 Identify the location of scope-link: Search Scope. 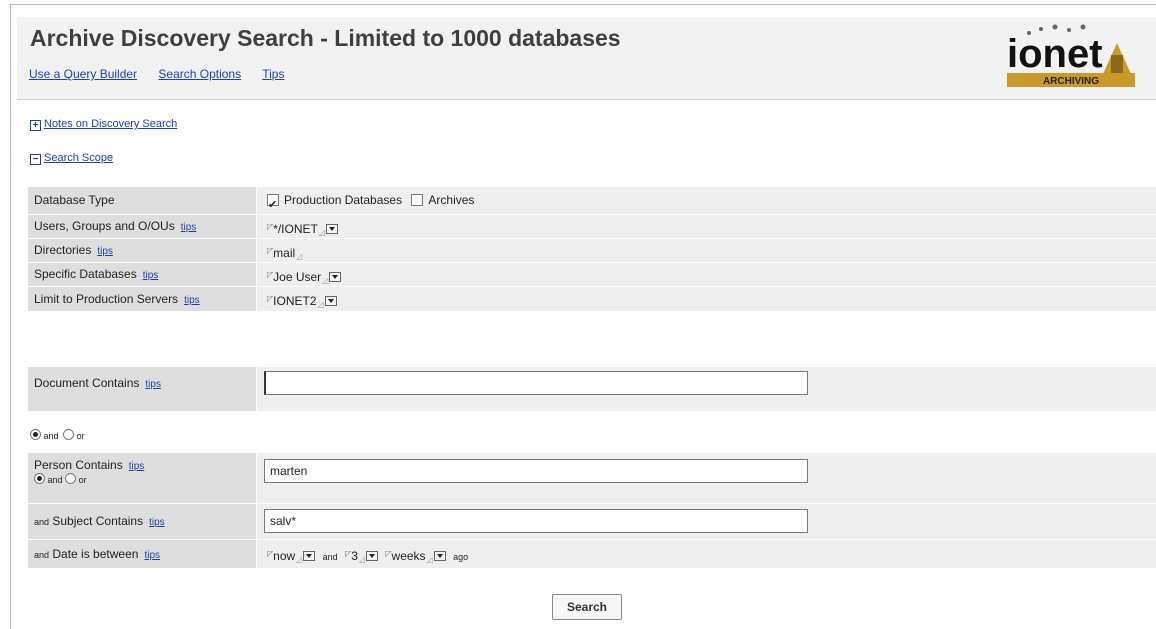
(78, 158).